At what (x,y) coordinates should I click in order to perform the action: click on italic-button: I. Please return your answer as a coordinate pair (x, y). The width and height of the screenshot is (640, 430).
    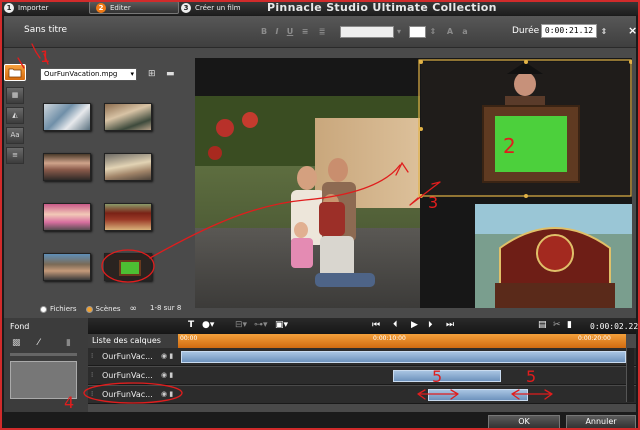
    Looking at the image, I should click on (277, 32).